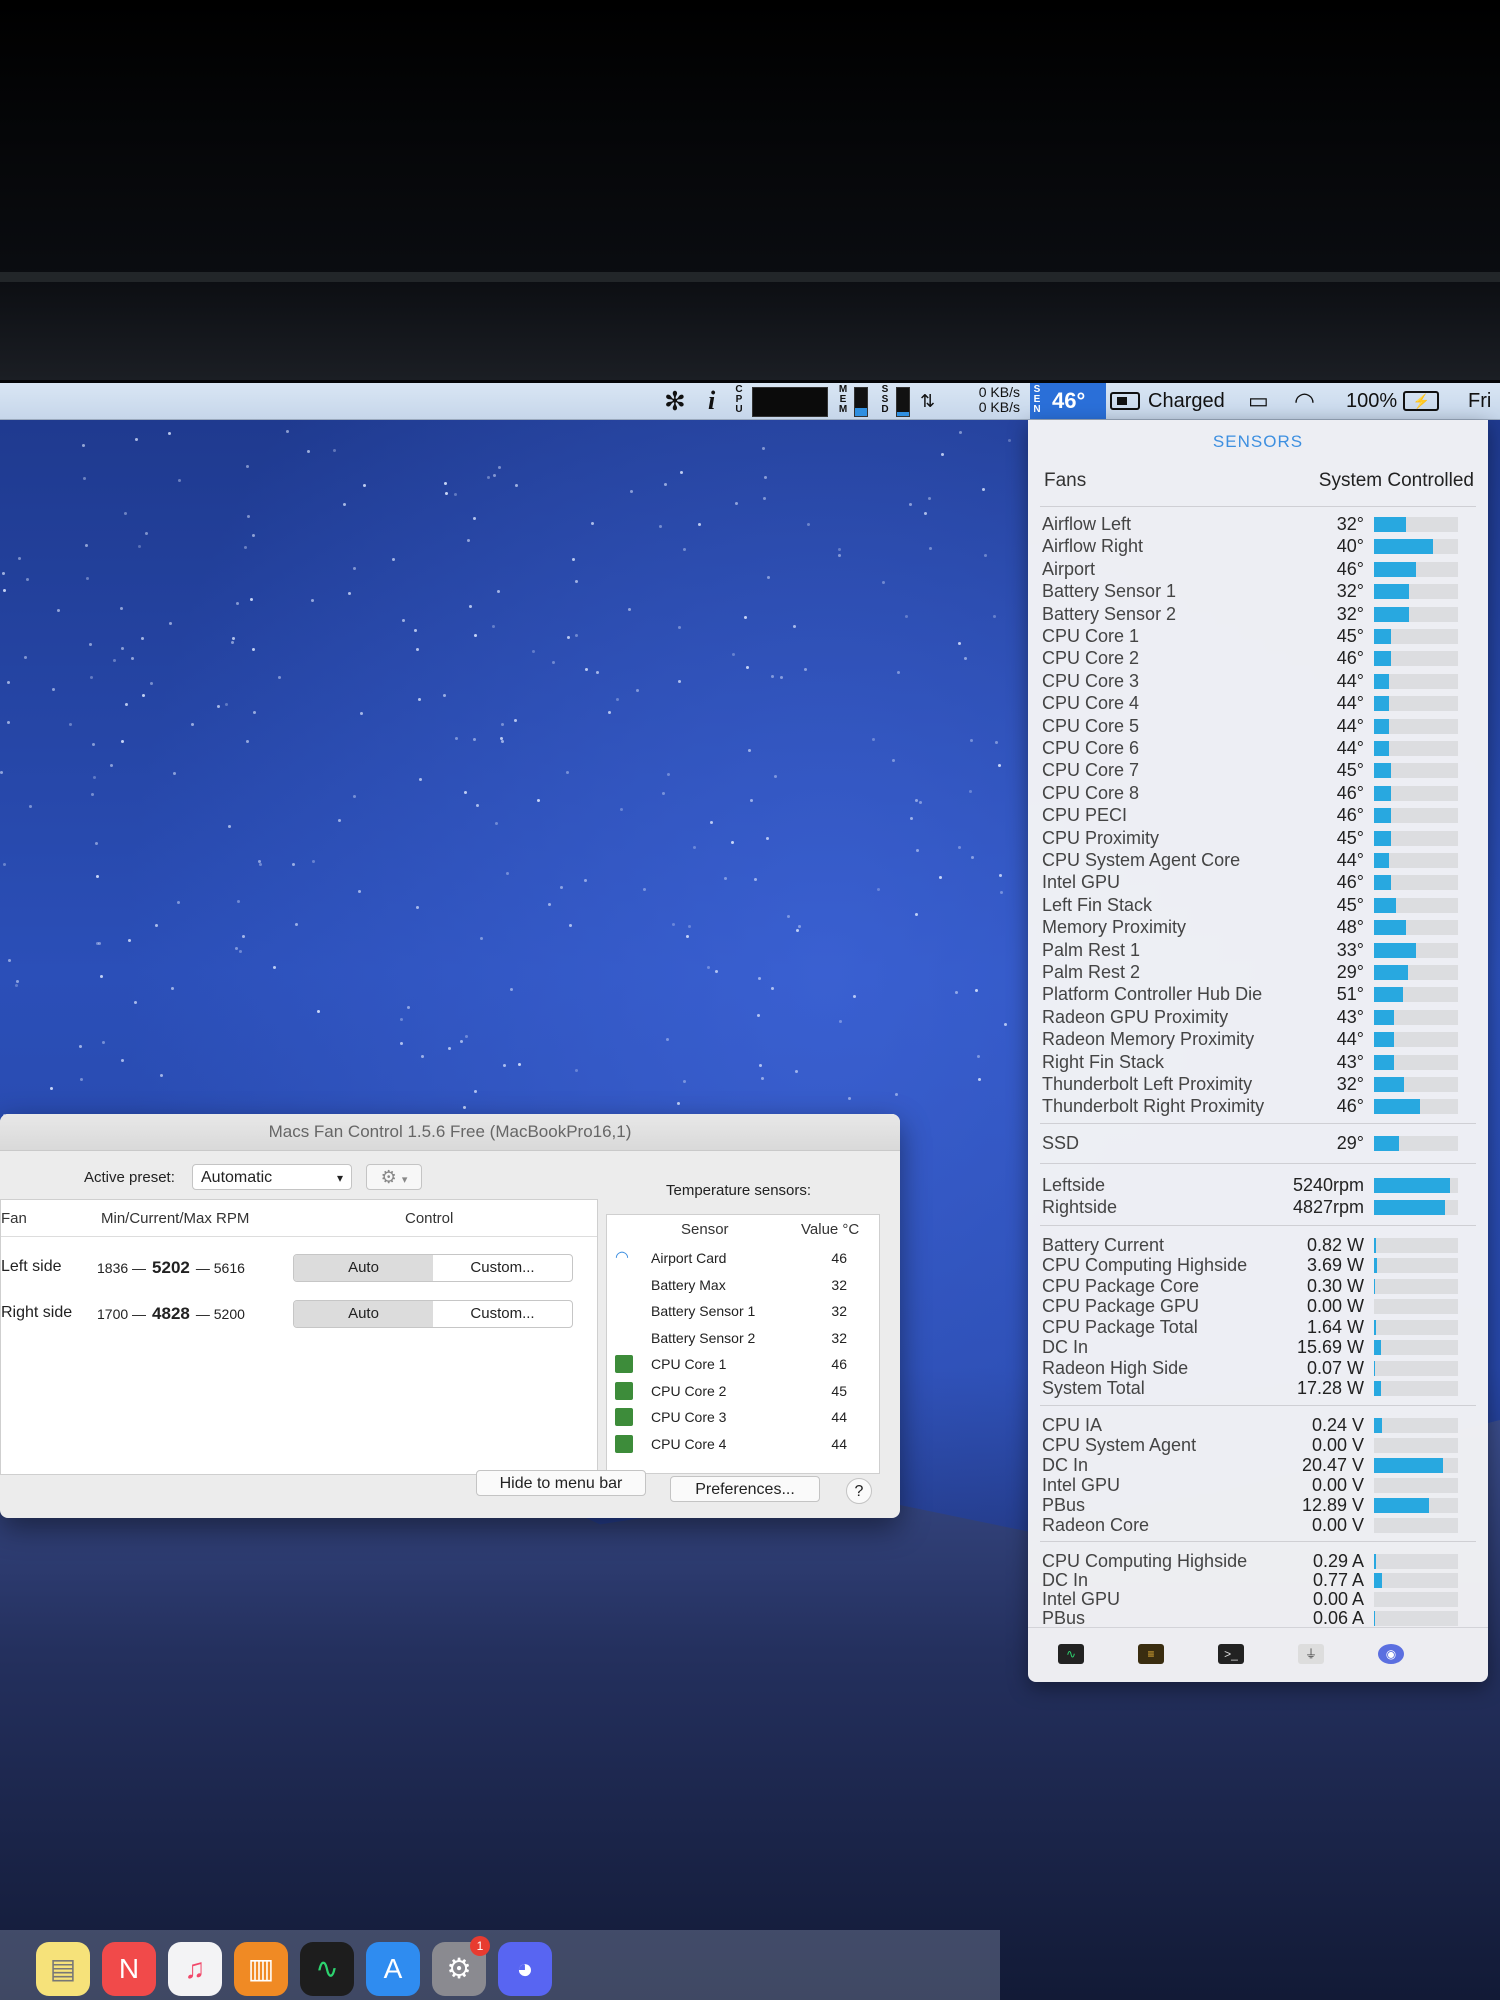 The height and width of the screenshot is (2000, 1500). Describe the element at coordinates (743, 1364) in the screenshot. I see `sensor-row: CPU Core 1 46` at that location.